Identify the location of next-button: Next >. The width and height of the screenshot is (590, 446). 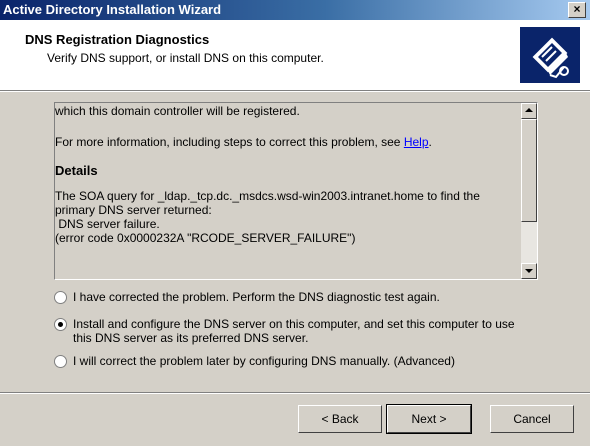
(429, 419).